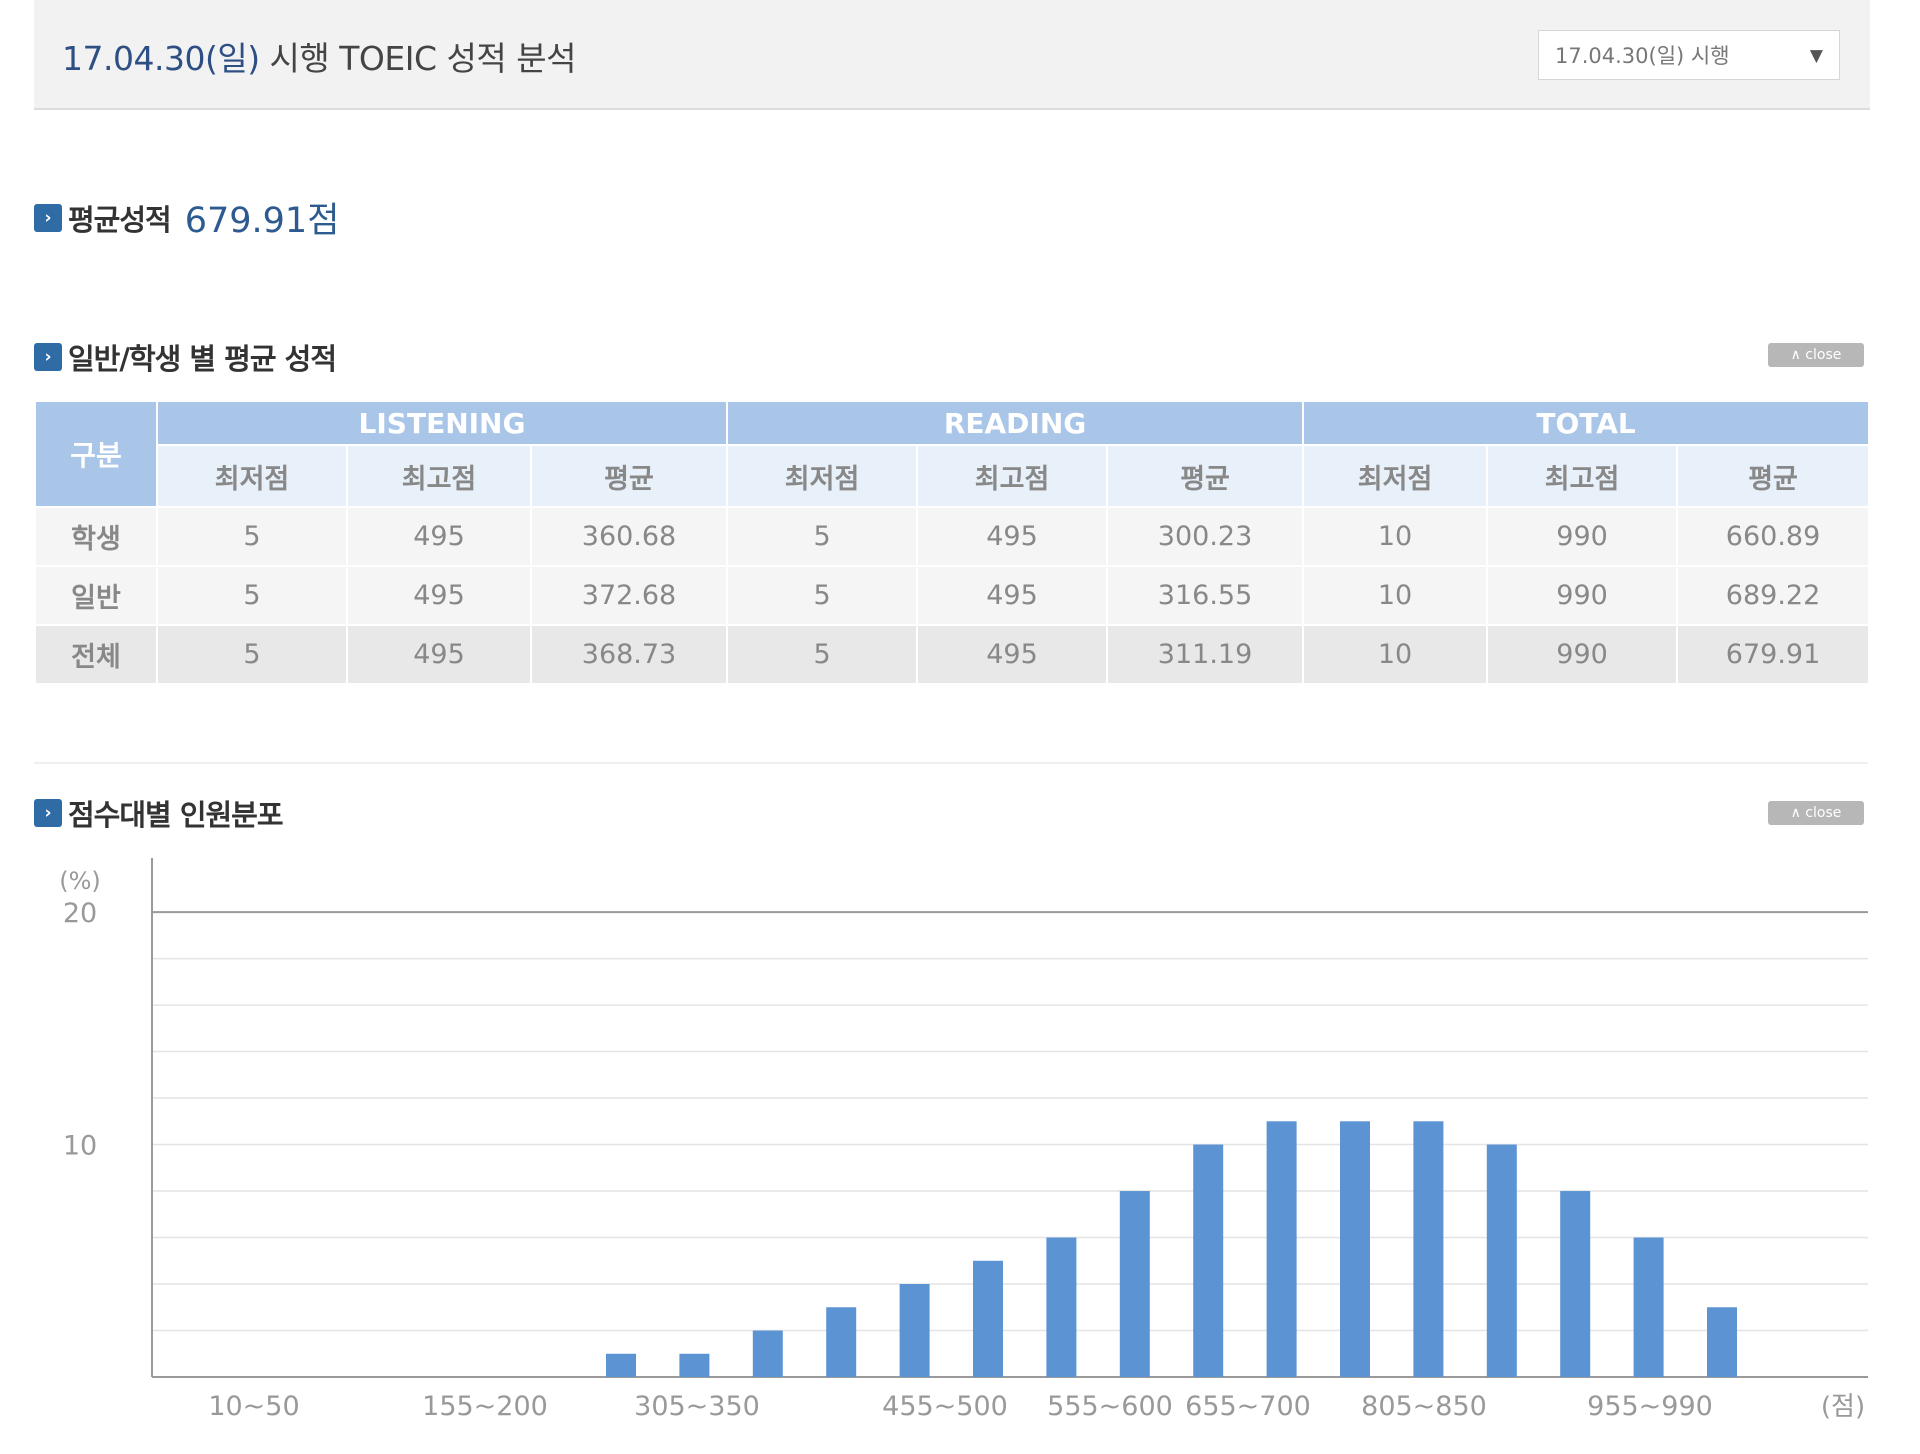 The height and width of the screenshot is (1454, 1920). I want to click on table-cell: 300.23, so click(1205, 536).